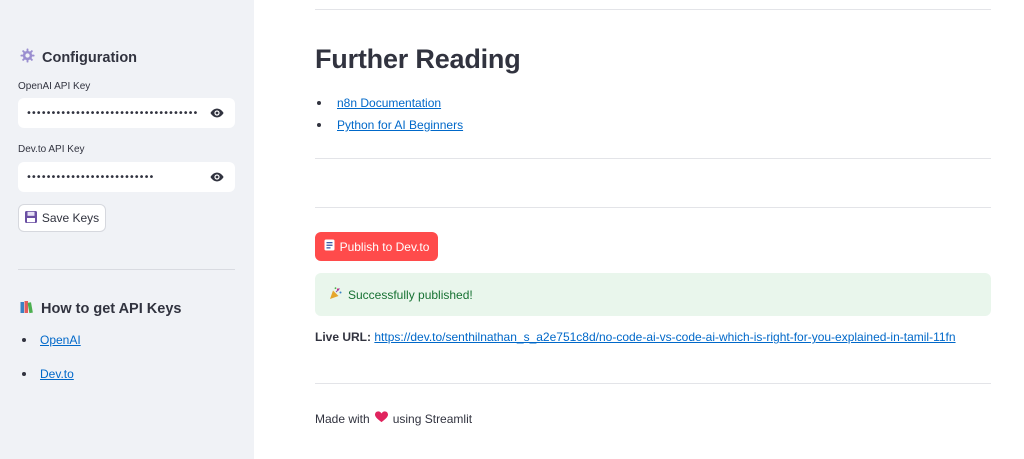 The width and height of the screenshot is (1024, 459). I want to click on footer-prefix: Made with, so click(342, 418).